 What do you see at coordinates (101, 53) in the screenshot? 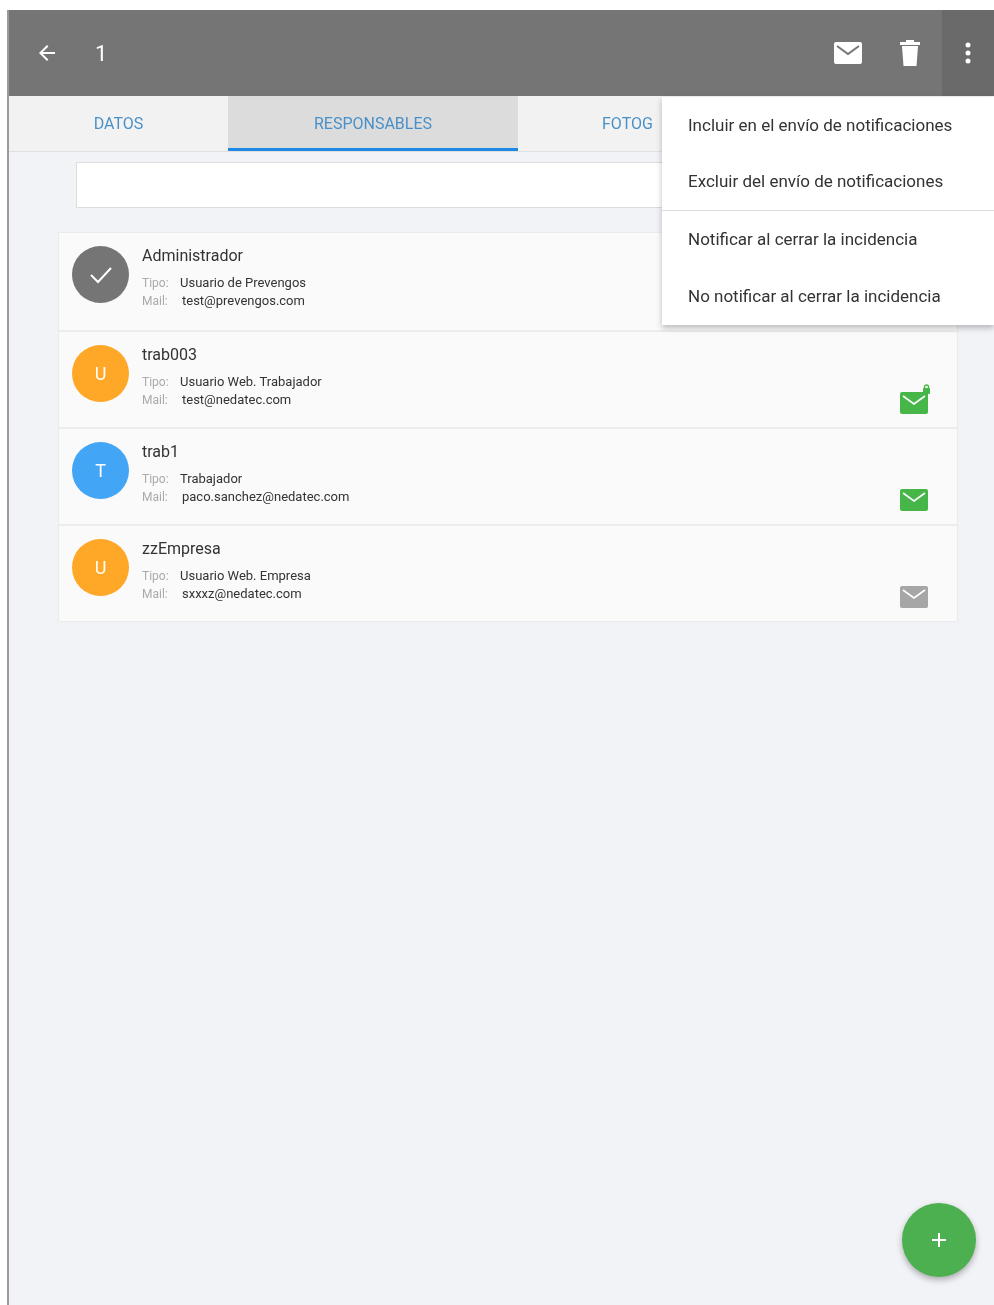
I see `toolbar-title: 1` at bounding box center [101, 53].